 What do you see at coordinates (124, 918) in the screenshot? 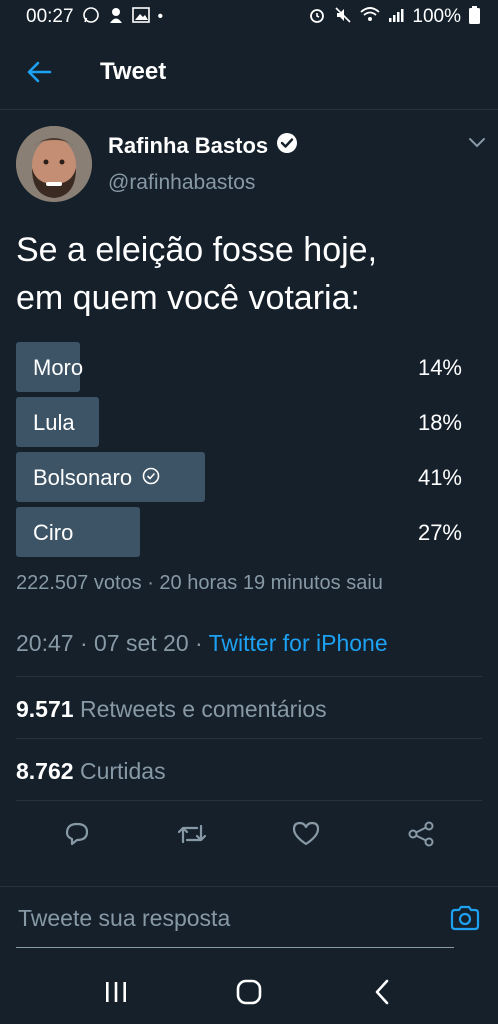
I see `reply-input: Tweete sua resposta` at bounding box center [124, 918].